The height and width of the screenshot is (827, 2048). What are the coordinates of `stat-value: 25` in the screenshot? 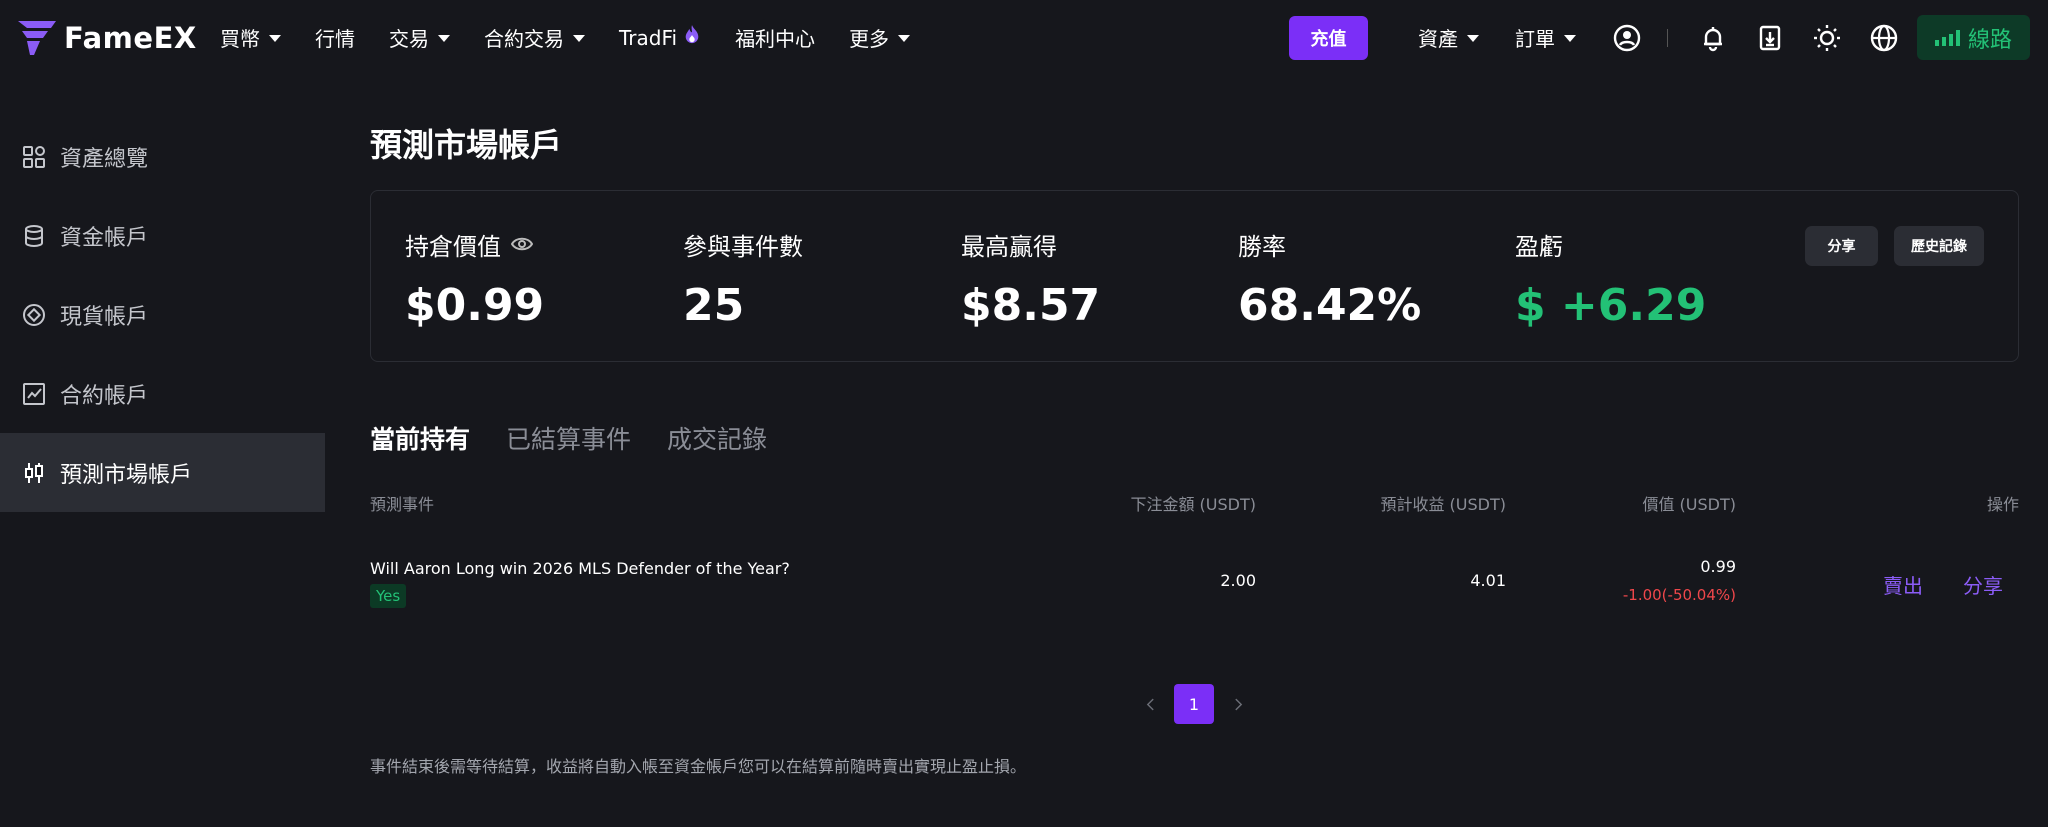 It's located at (714, 305).